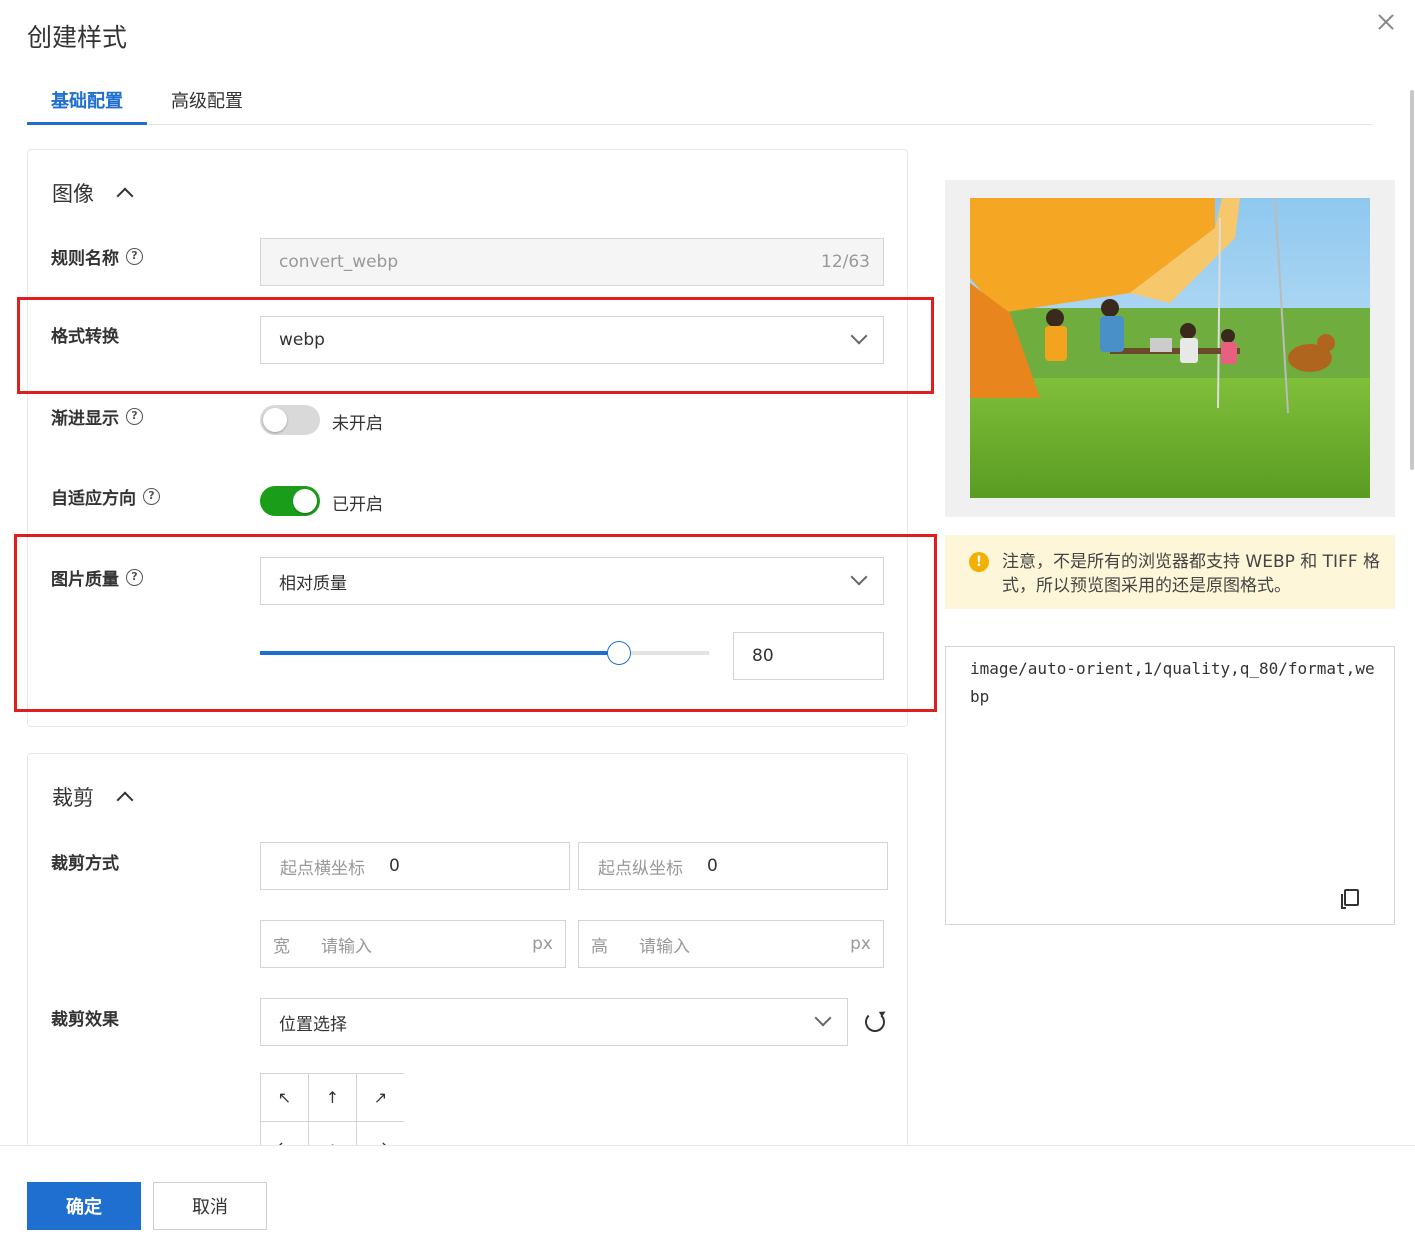 This screenshot has width=1415, height=1246. What do you see at coordinates (333, 1098) in the screenshot?
I see `position-top: ↑` at bounding box center [333, 1098].